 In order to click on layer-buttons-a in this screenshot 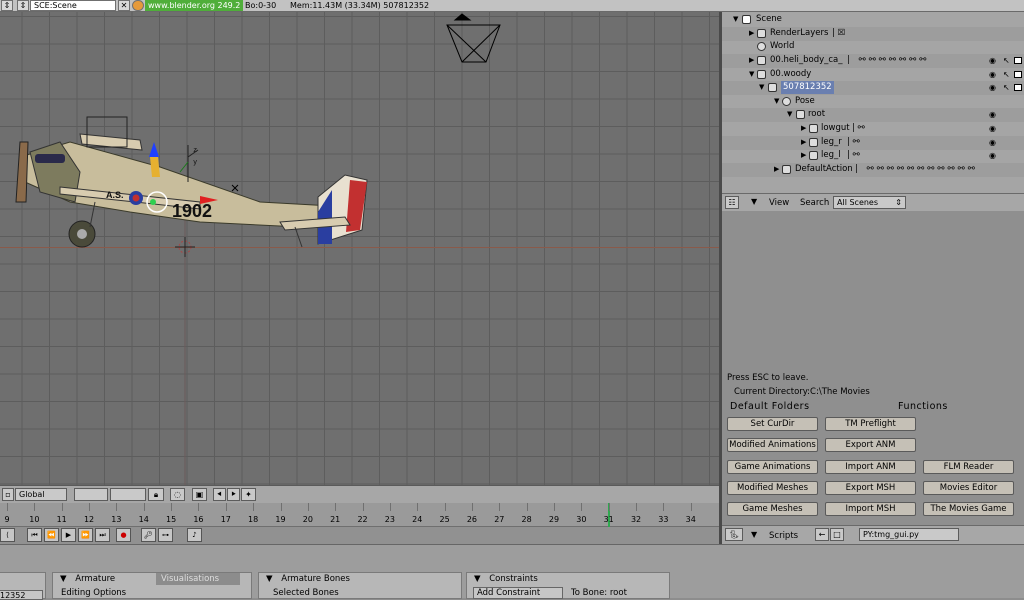, I will do `click(91, 494)`.